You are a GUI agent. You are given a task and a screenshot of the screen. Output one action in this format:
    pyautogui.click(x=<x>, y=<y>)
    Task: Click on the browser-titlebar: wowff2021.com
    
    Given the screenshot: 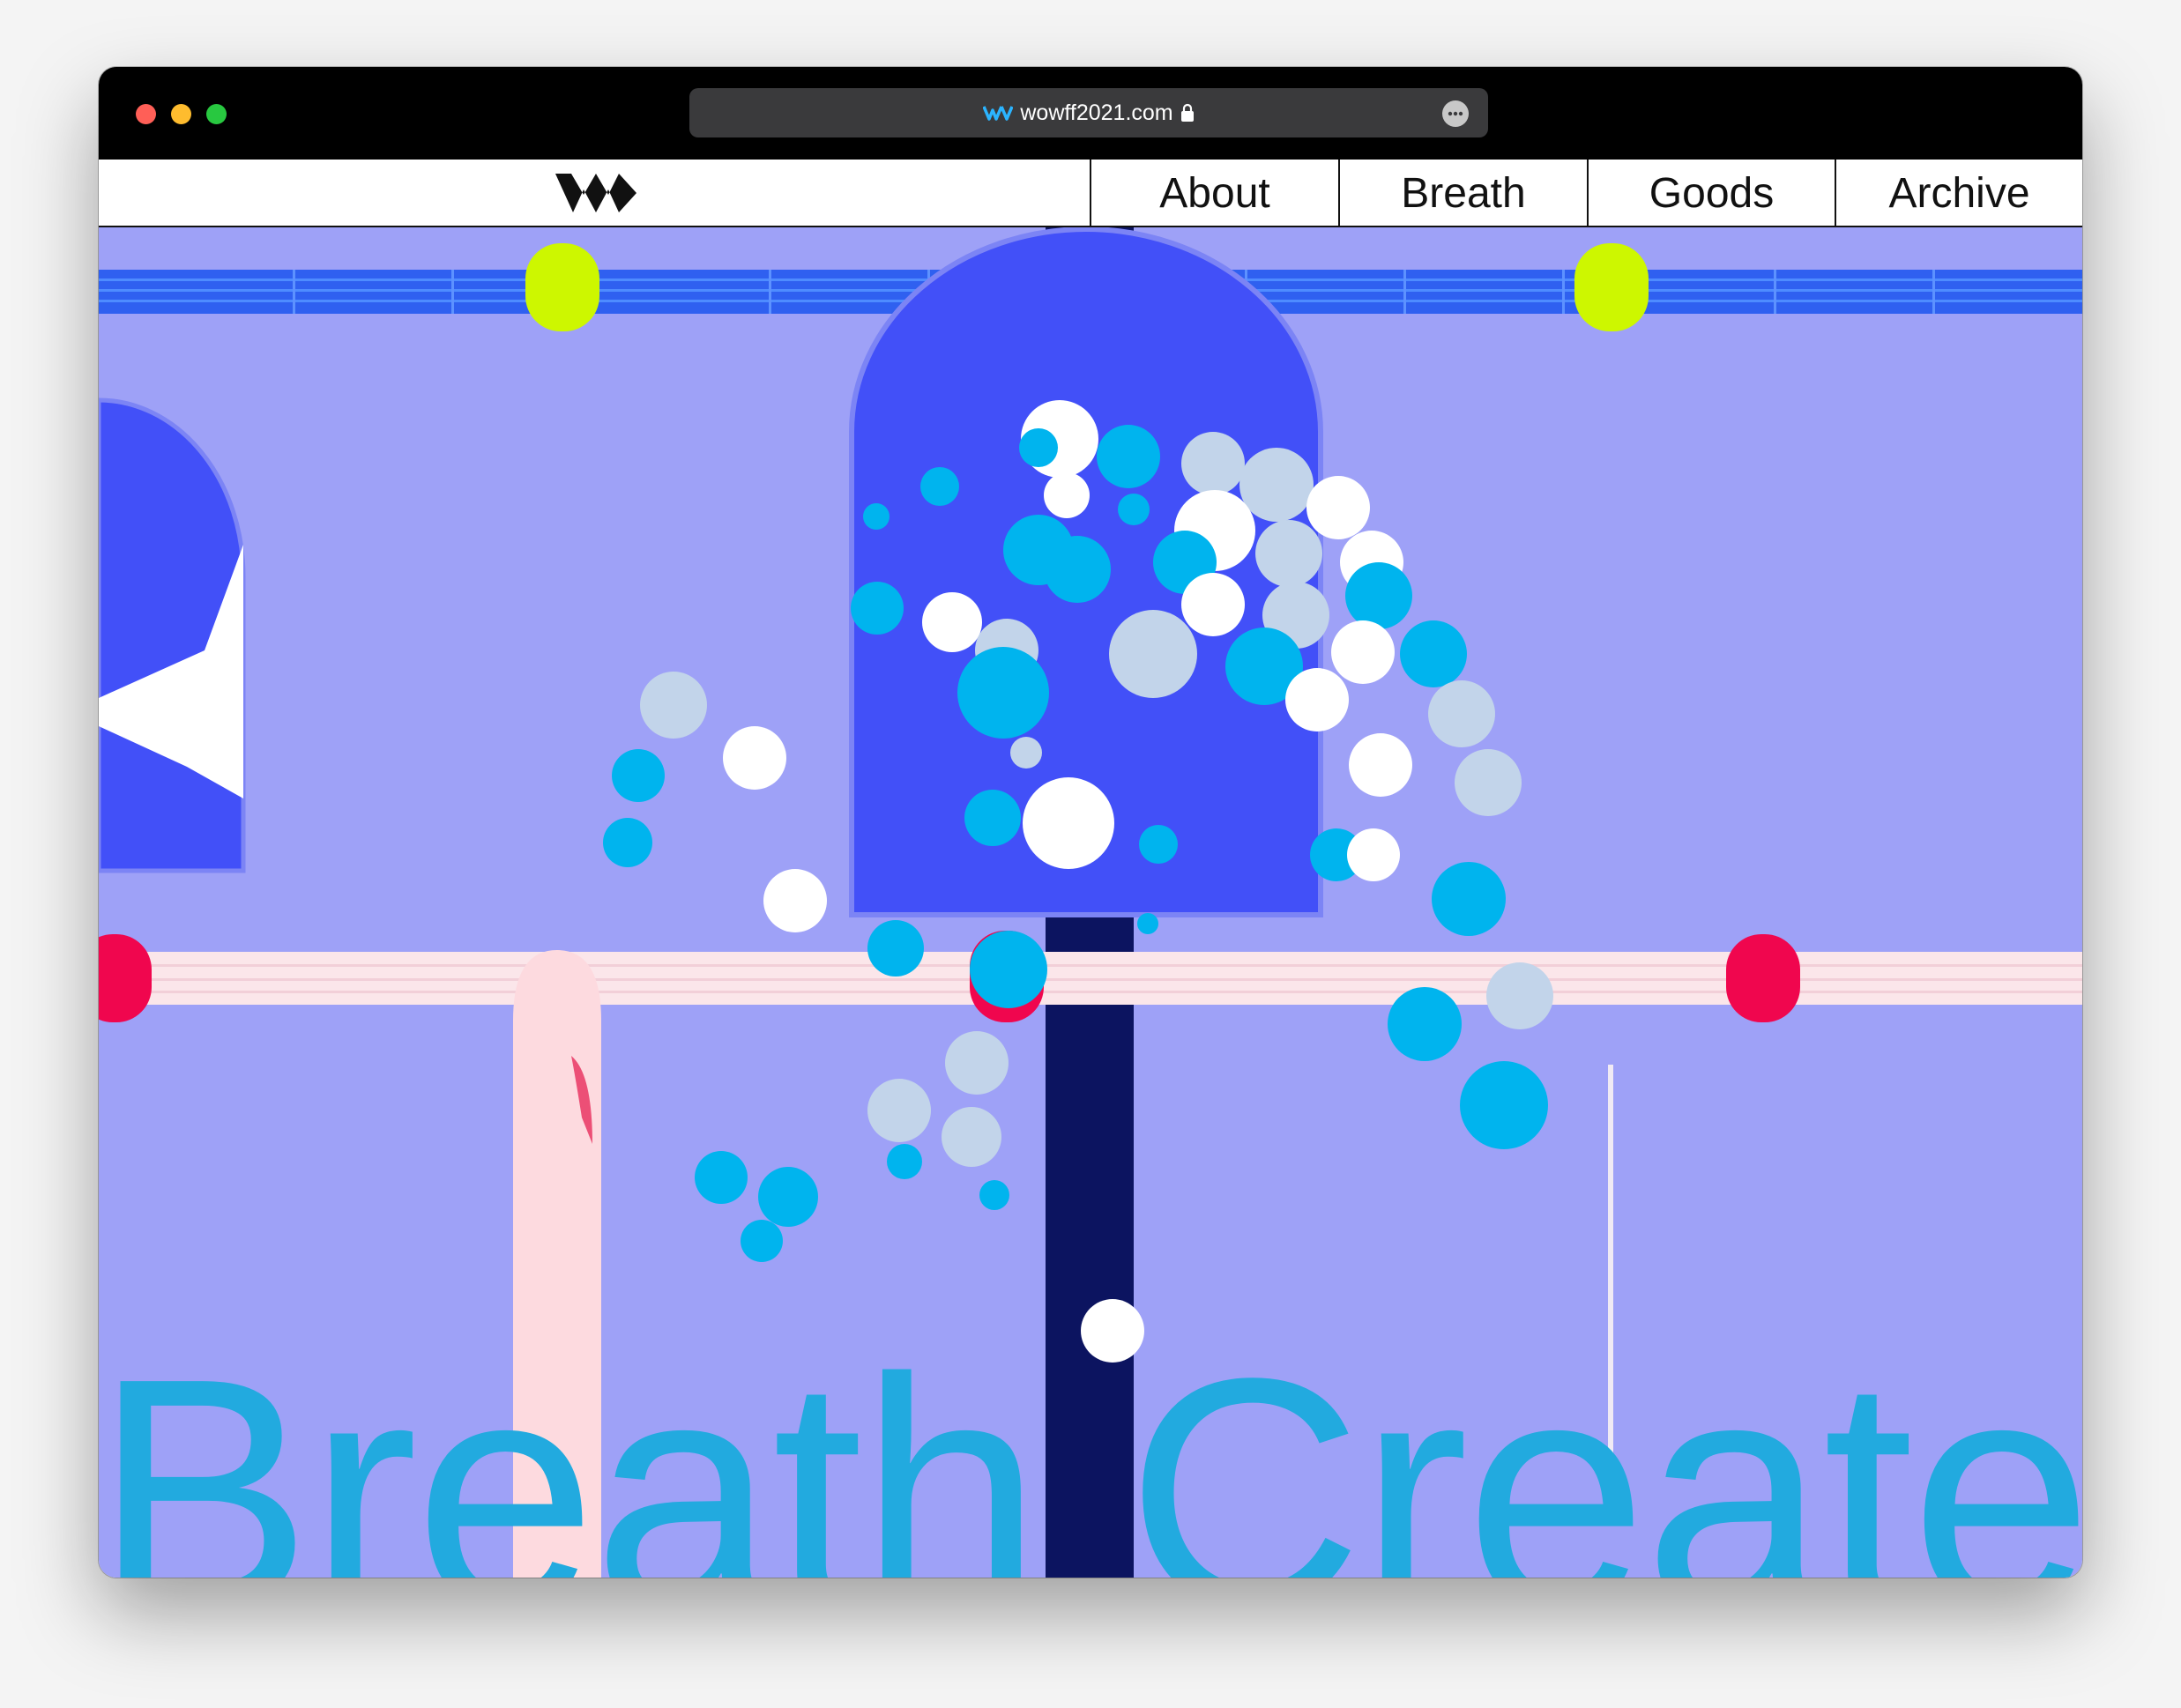 What is the action you would take?
    pyautogui.click(x=1090, y=114)
    